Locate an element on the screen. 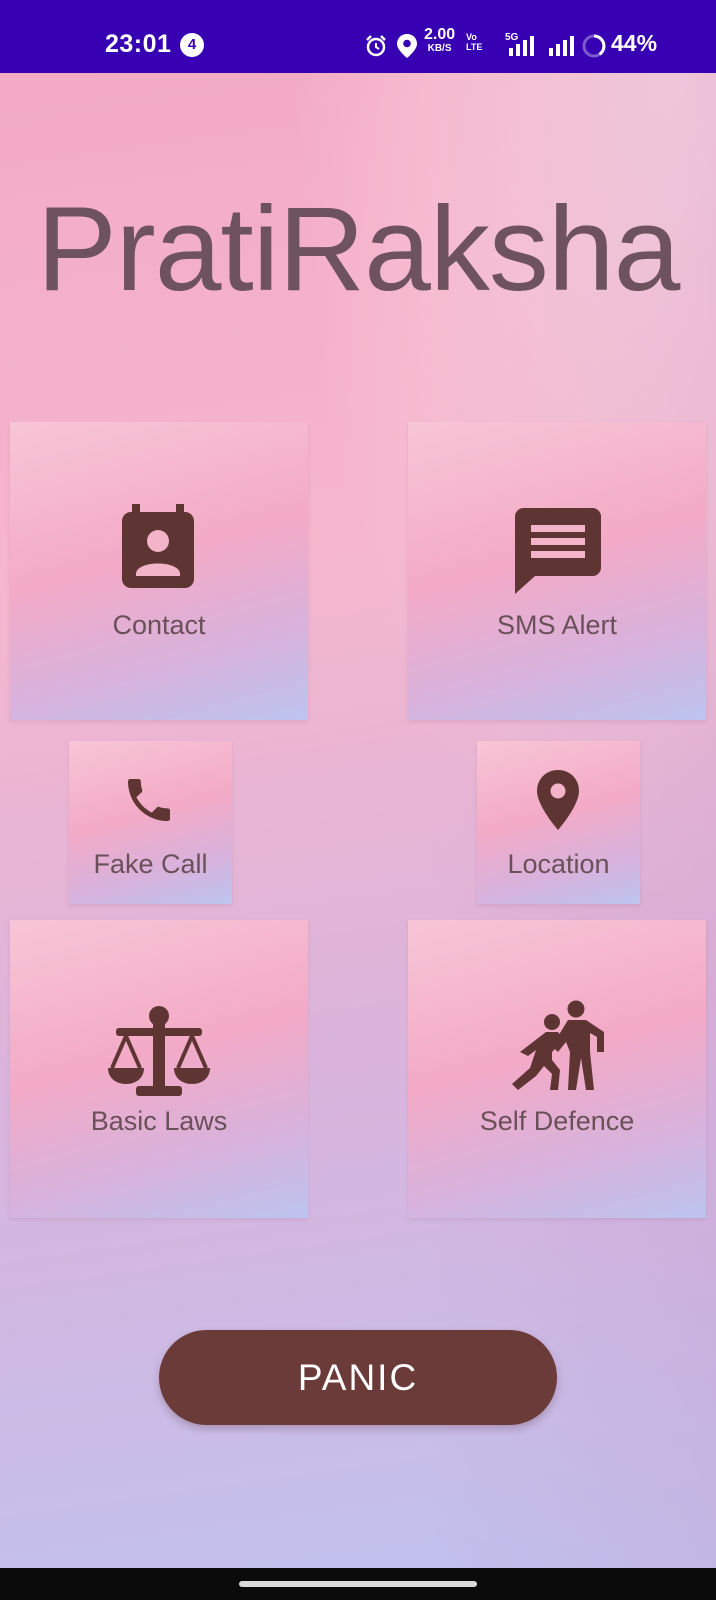  status-time: 23:01 is located at coordinates (138, 44).